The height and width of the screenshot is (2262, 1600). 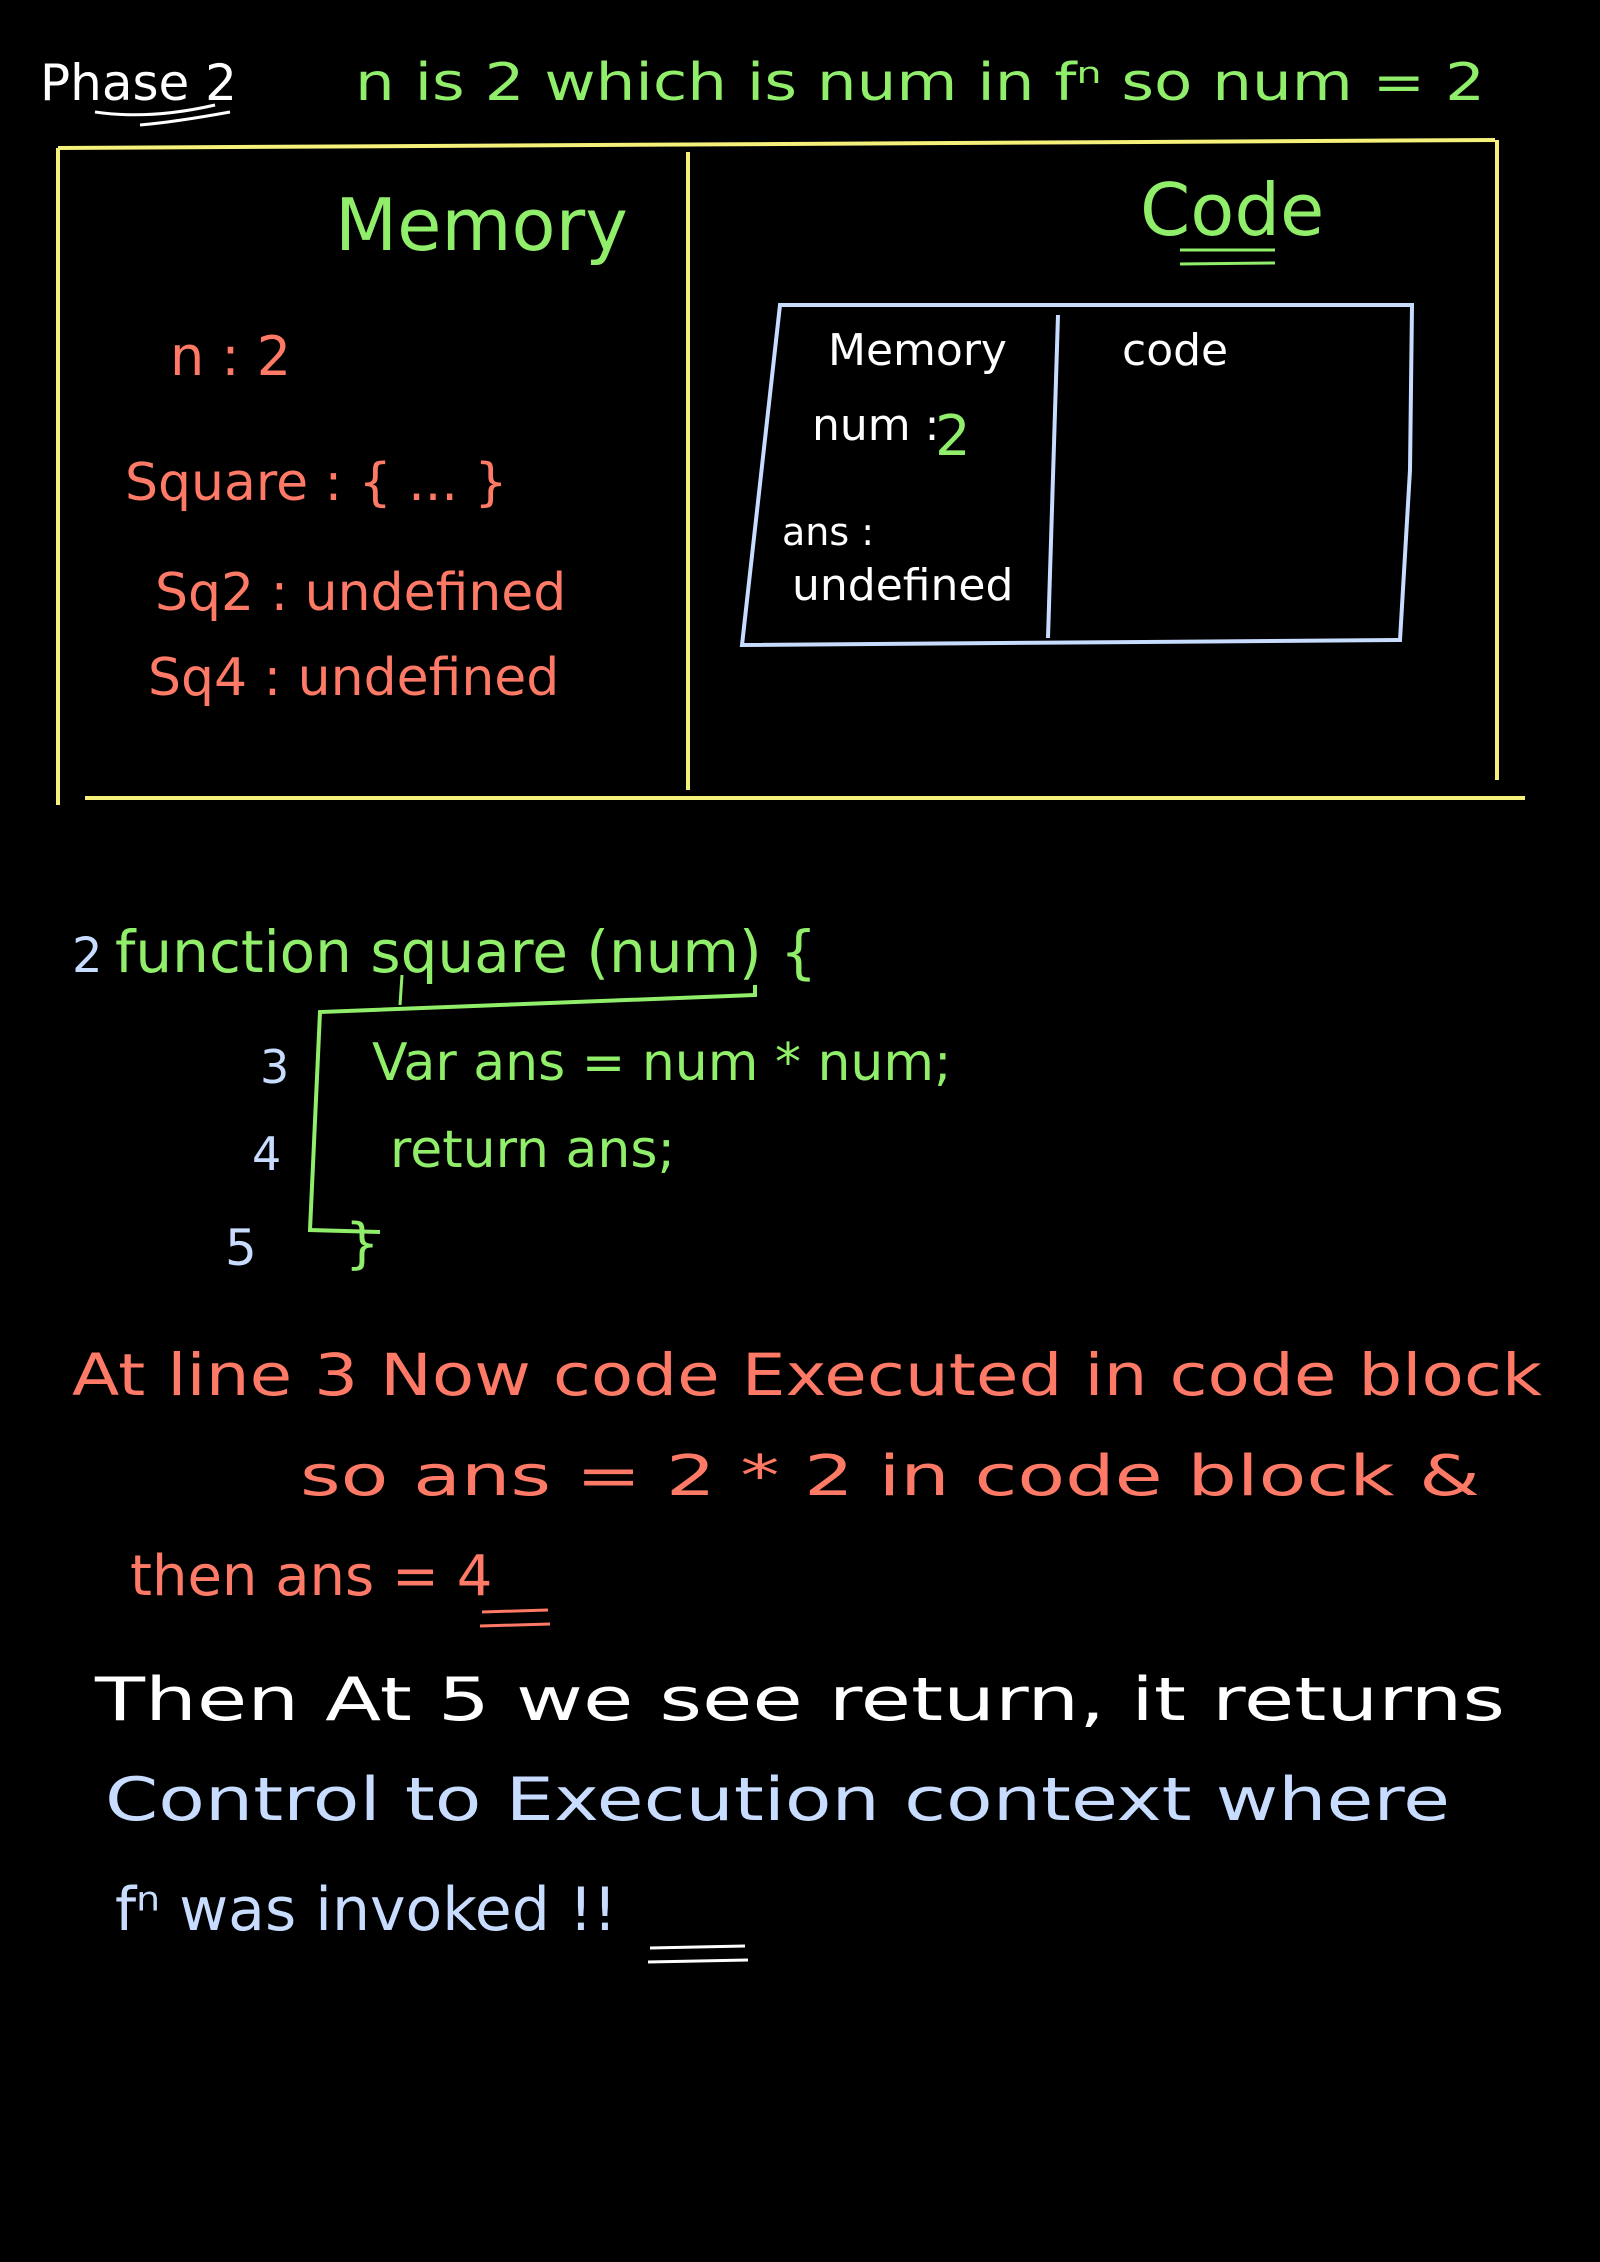 What do you see at coordinates (1077, 475) in the screenshot?
I see `inner-execution-context: Memory code num : 2 ans : undefined` at bounding box center [1077, 475].